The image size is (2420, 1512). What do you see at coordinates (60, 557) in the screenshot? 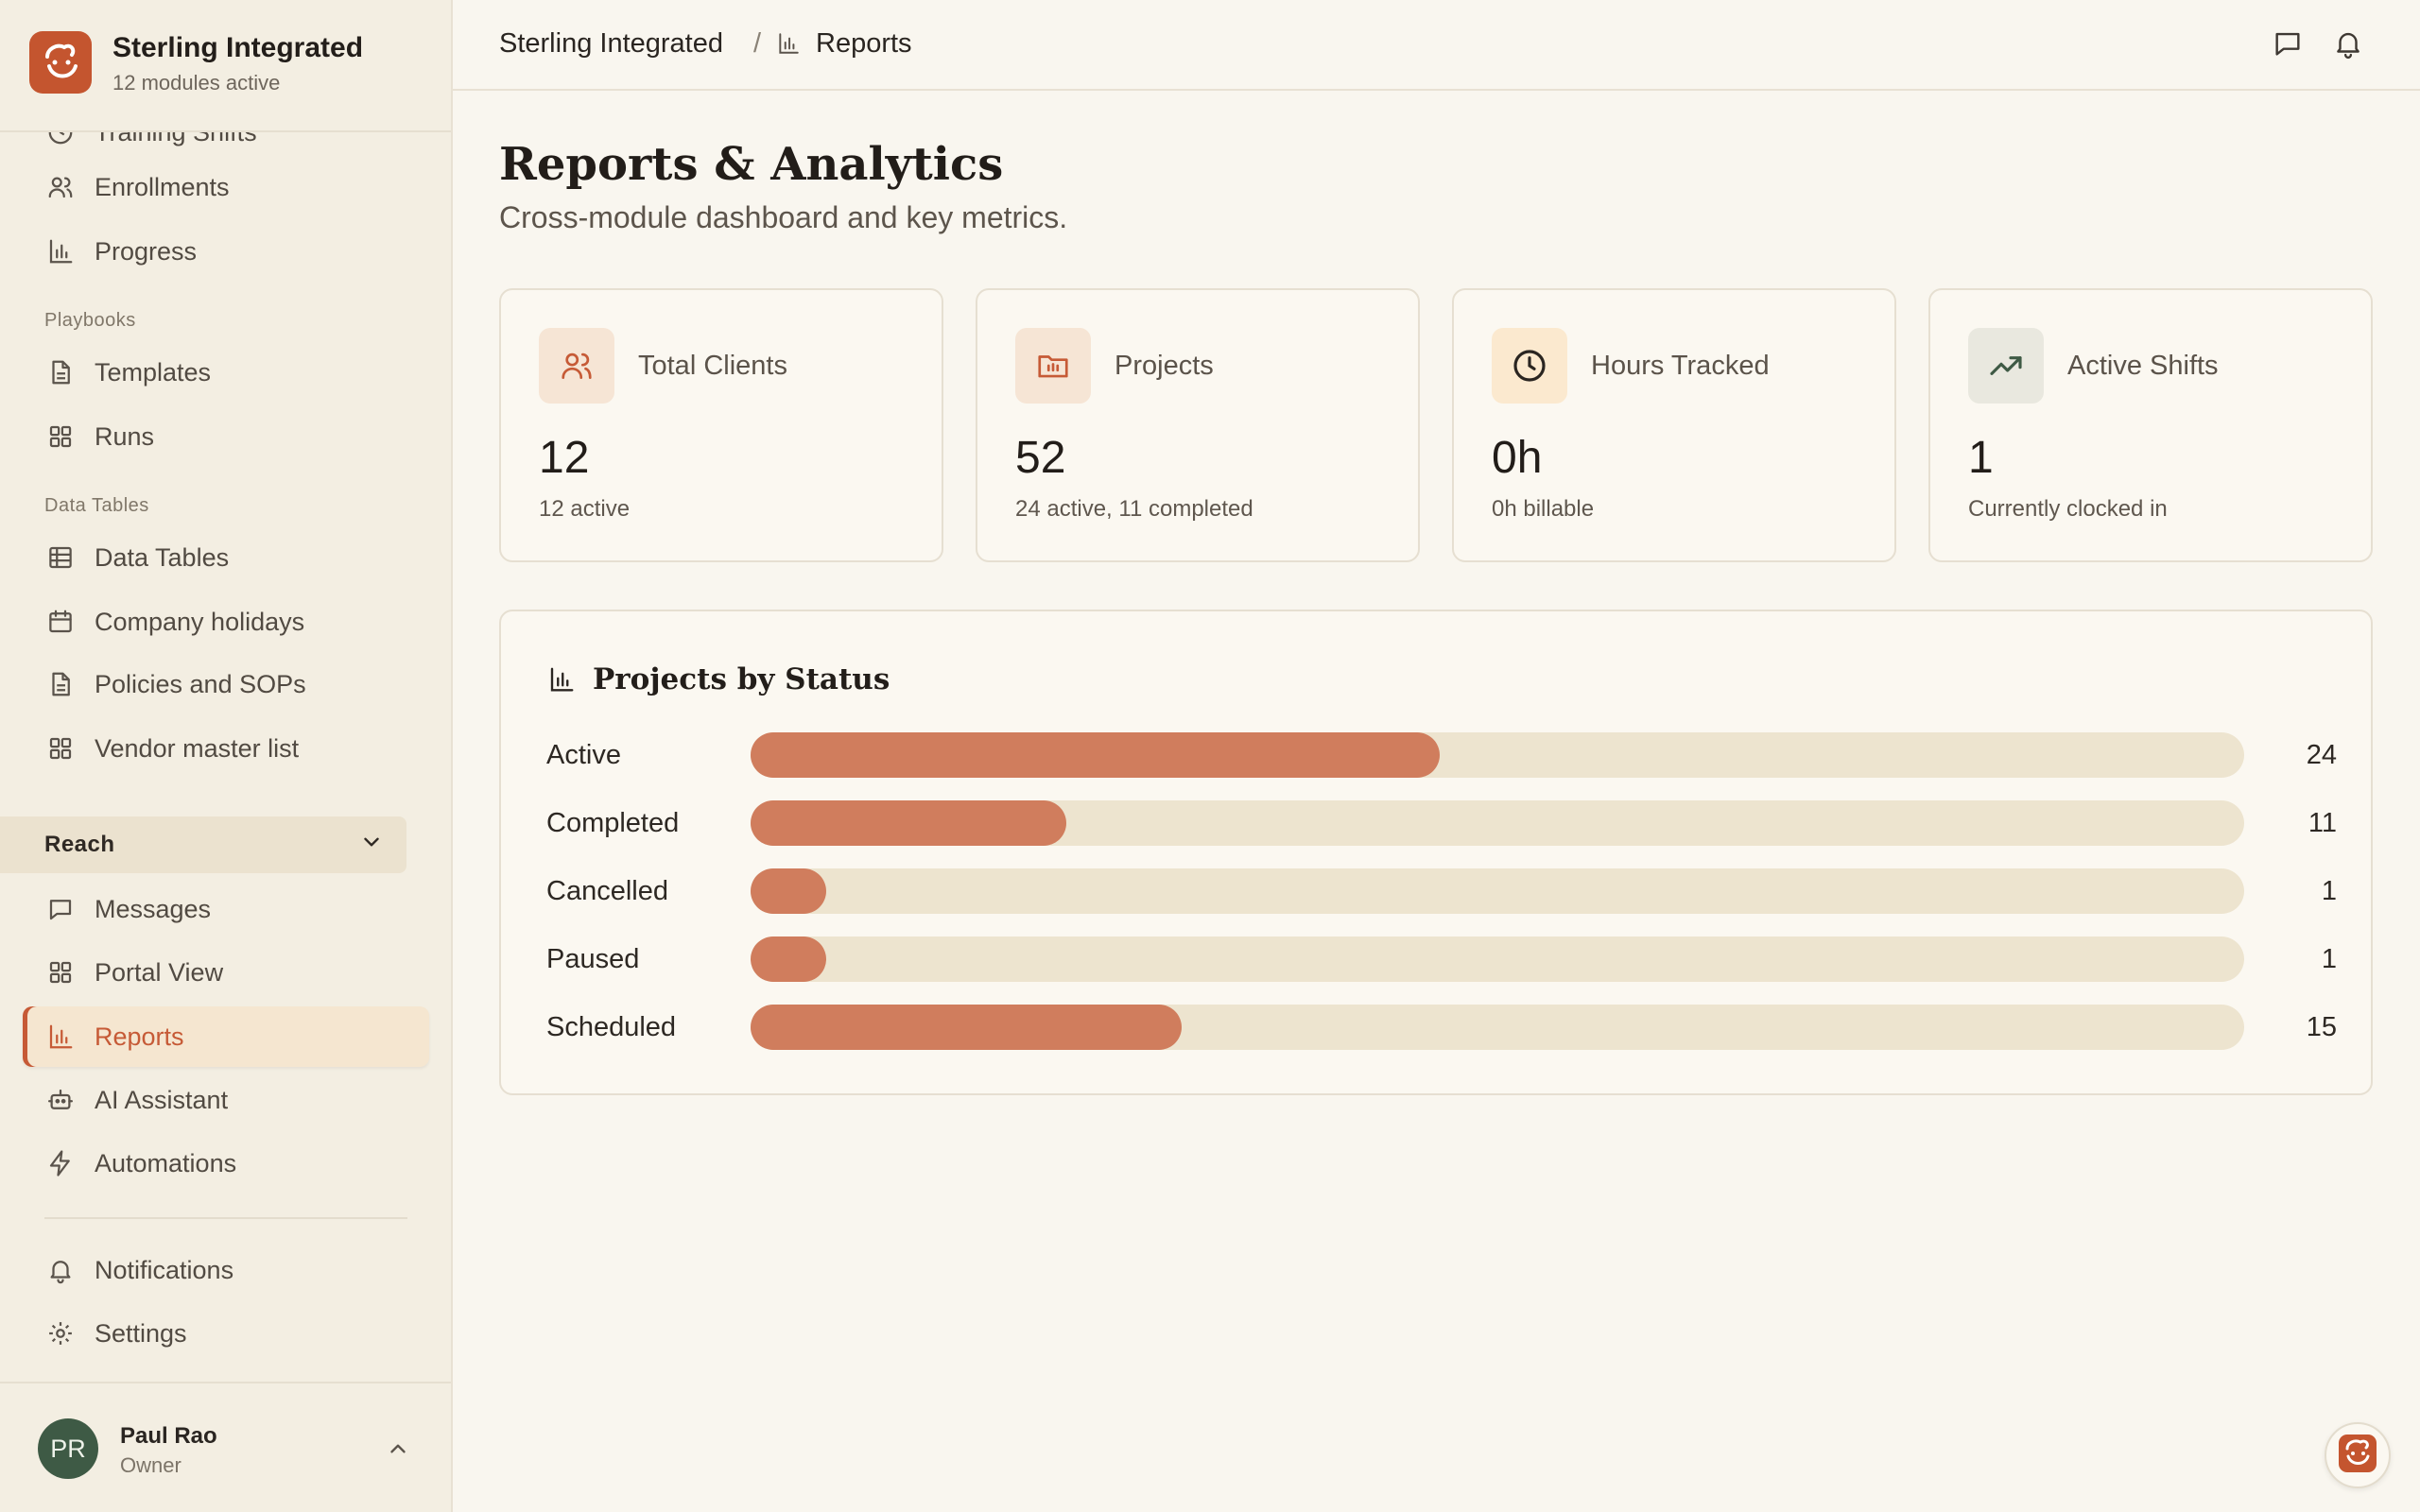
I see `table-icon` at bounding box center [60, 557].